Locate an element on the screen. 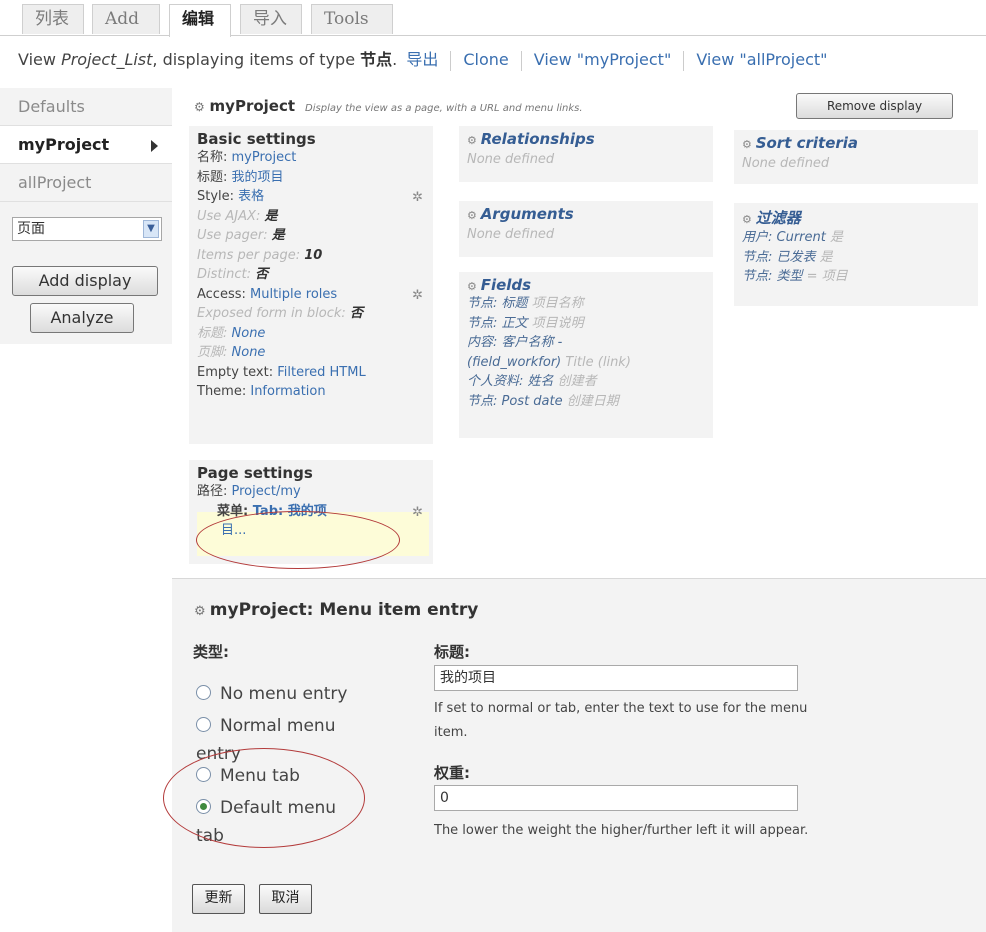  tab-import: 导入 is located at coordinates (271, 19).